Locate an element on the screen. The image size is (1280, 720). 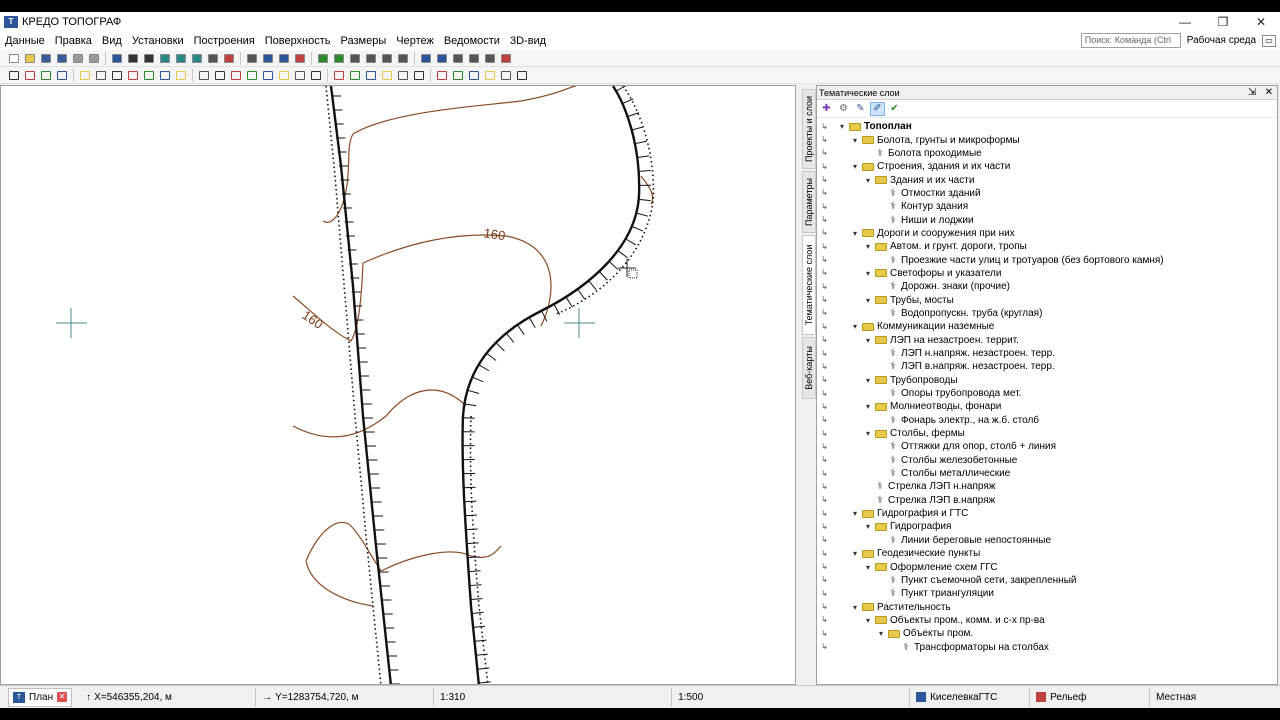
tree-group: ↳ ▾ Оформление схем ГГС is located at coordinates (1047, 566).